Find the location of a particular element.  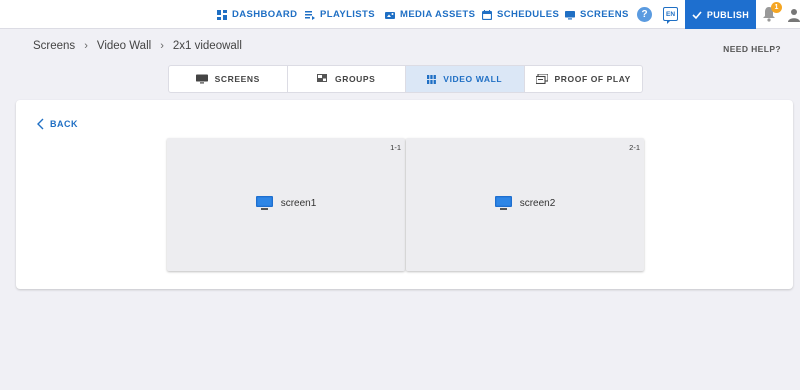

nav-dashboard-label: DASHBOARD is located at coordinates (265, 14).